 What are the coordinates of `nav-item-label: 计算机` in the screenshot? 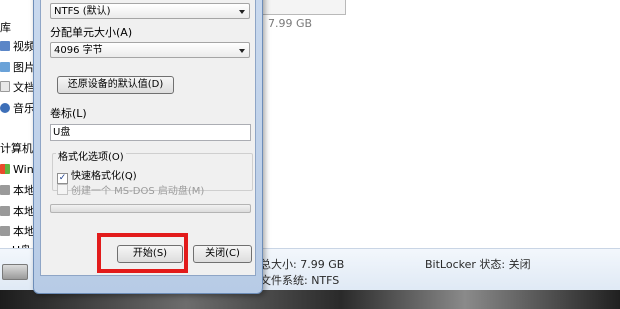 It's located at (16, 148).